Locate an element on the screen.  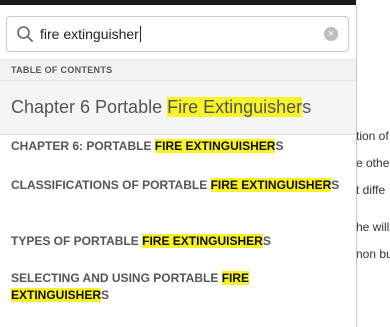
document-text-line: he will is located at coordinates (373, 227).